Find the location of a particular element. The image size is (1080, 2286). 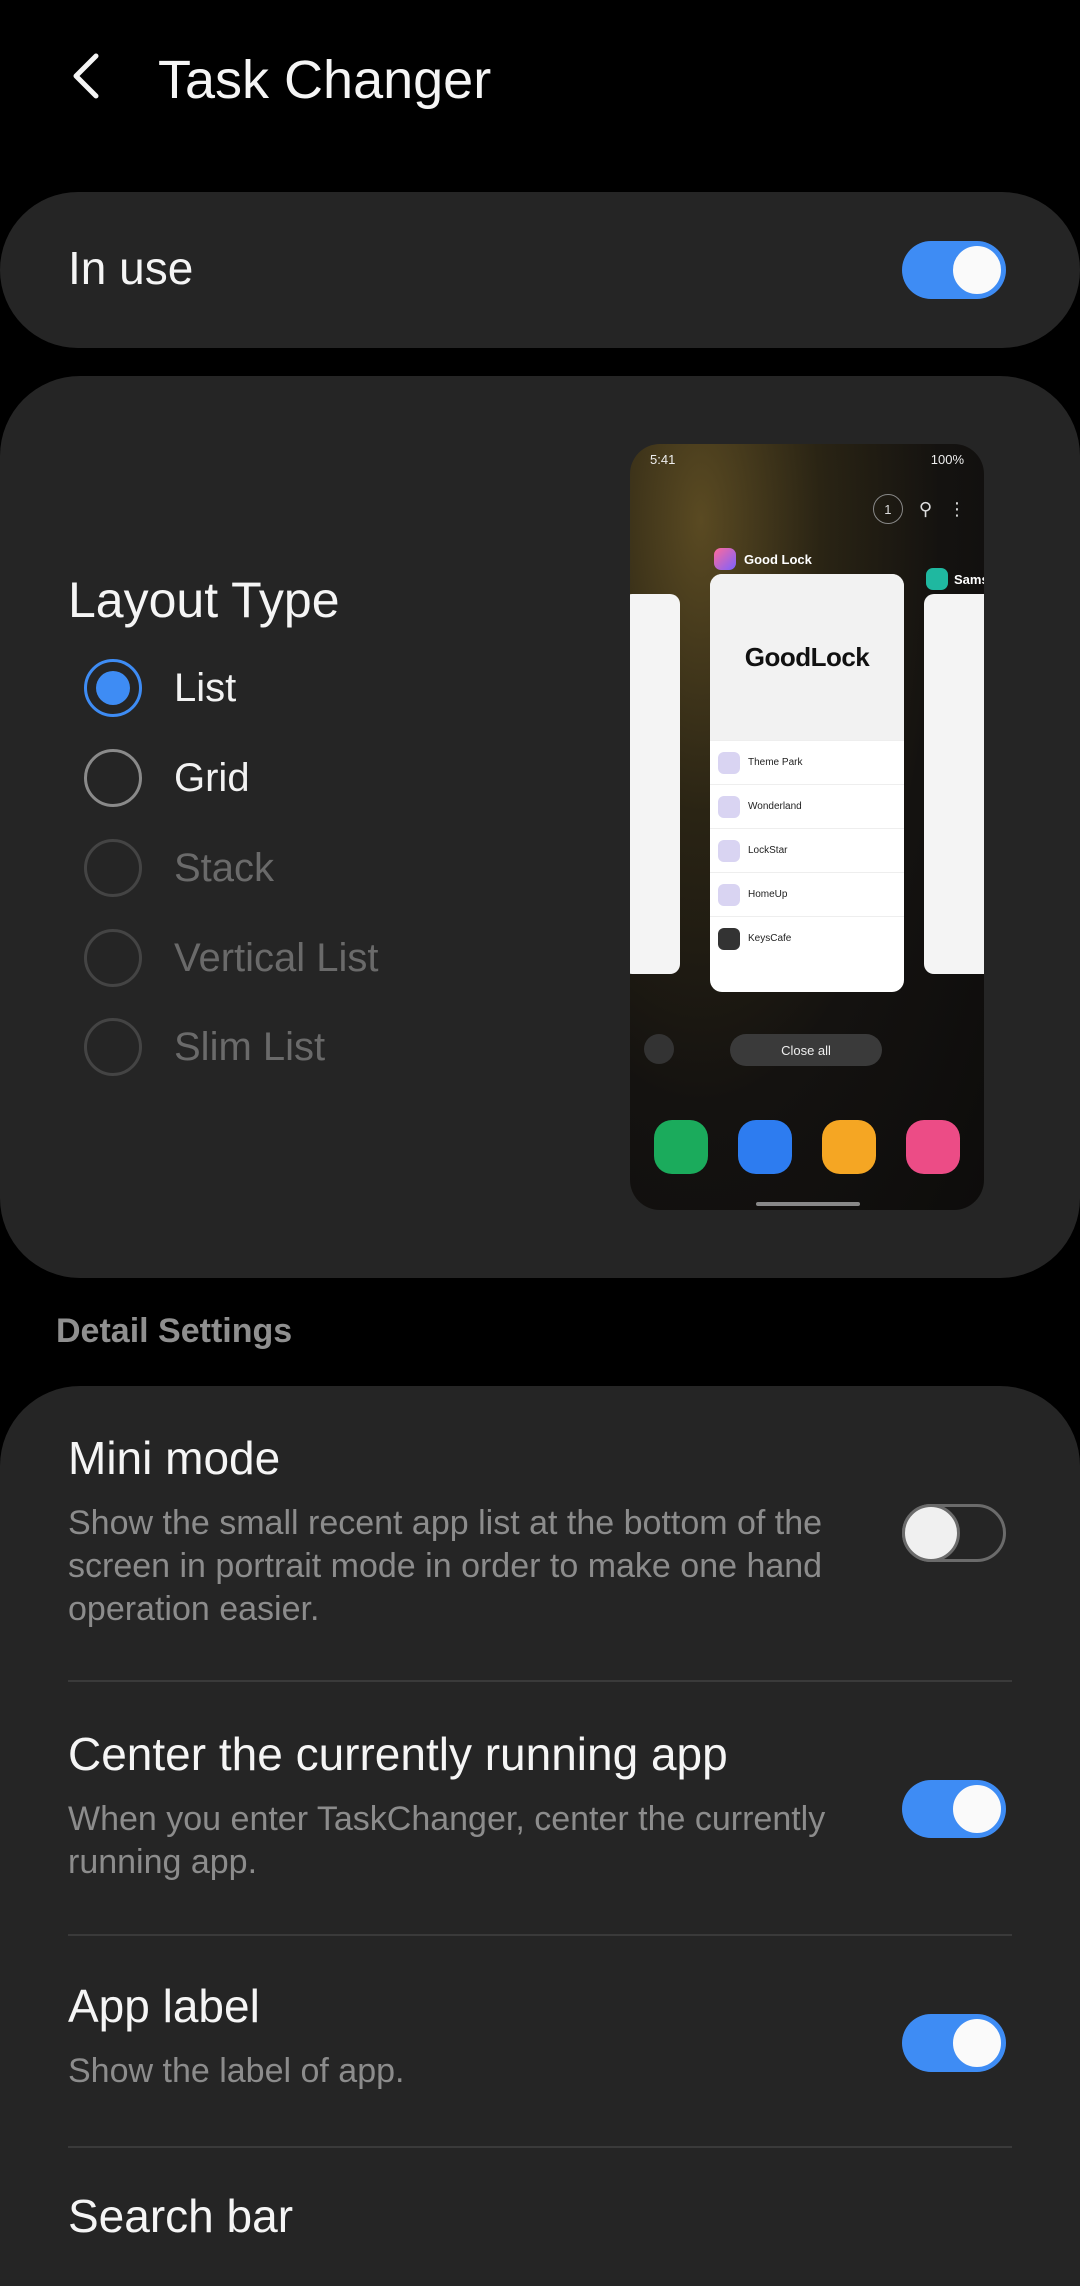

preview-side-app-label: Sams is located at coordinates (955, 579).